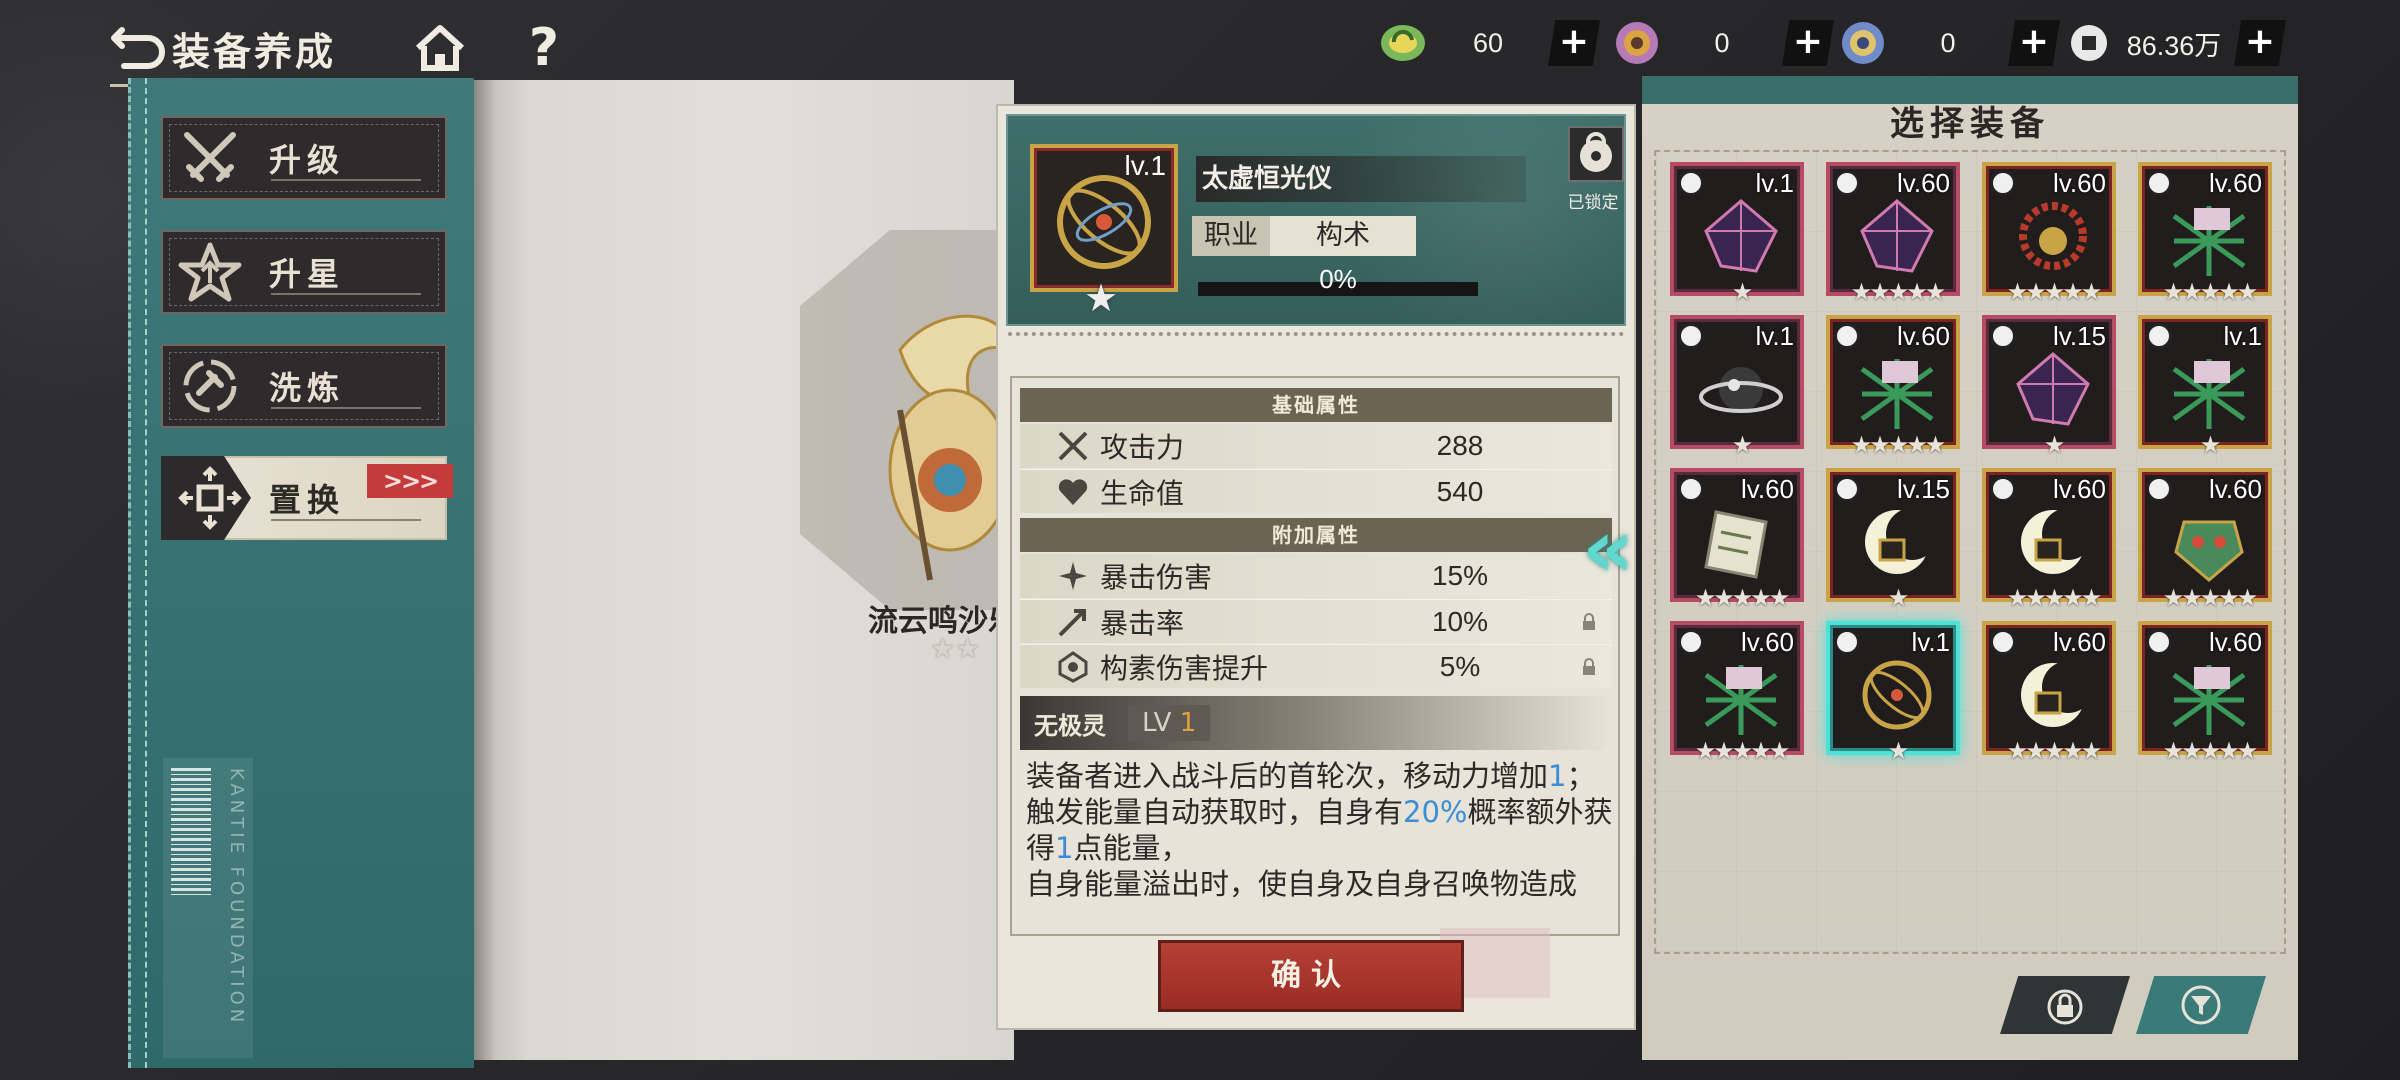 The width and height of the screenshot is (2400, 1080). Describe the element at coordinates (1215, 812) in the screenshot. I see `skill-text: 触发能量自动获取时，自身有` at that location.